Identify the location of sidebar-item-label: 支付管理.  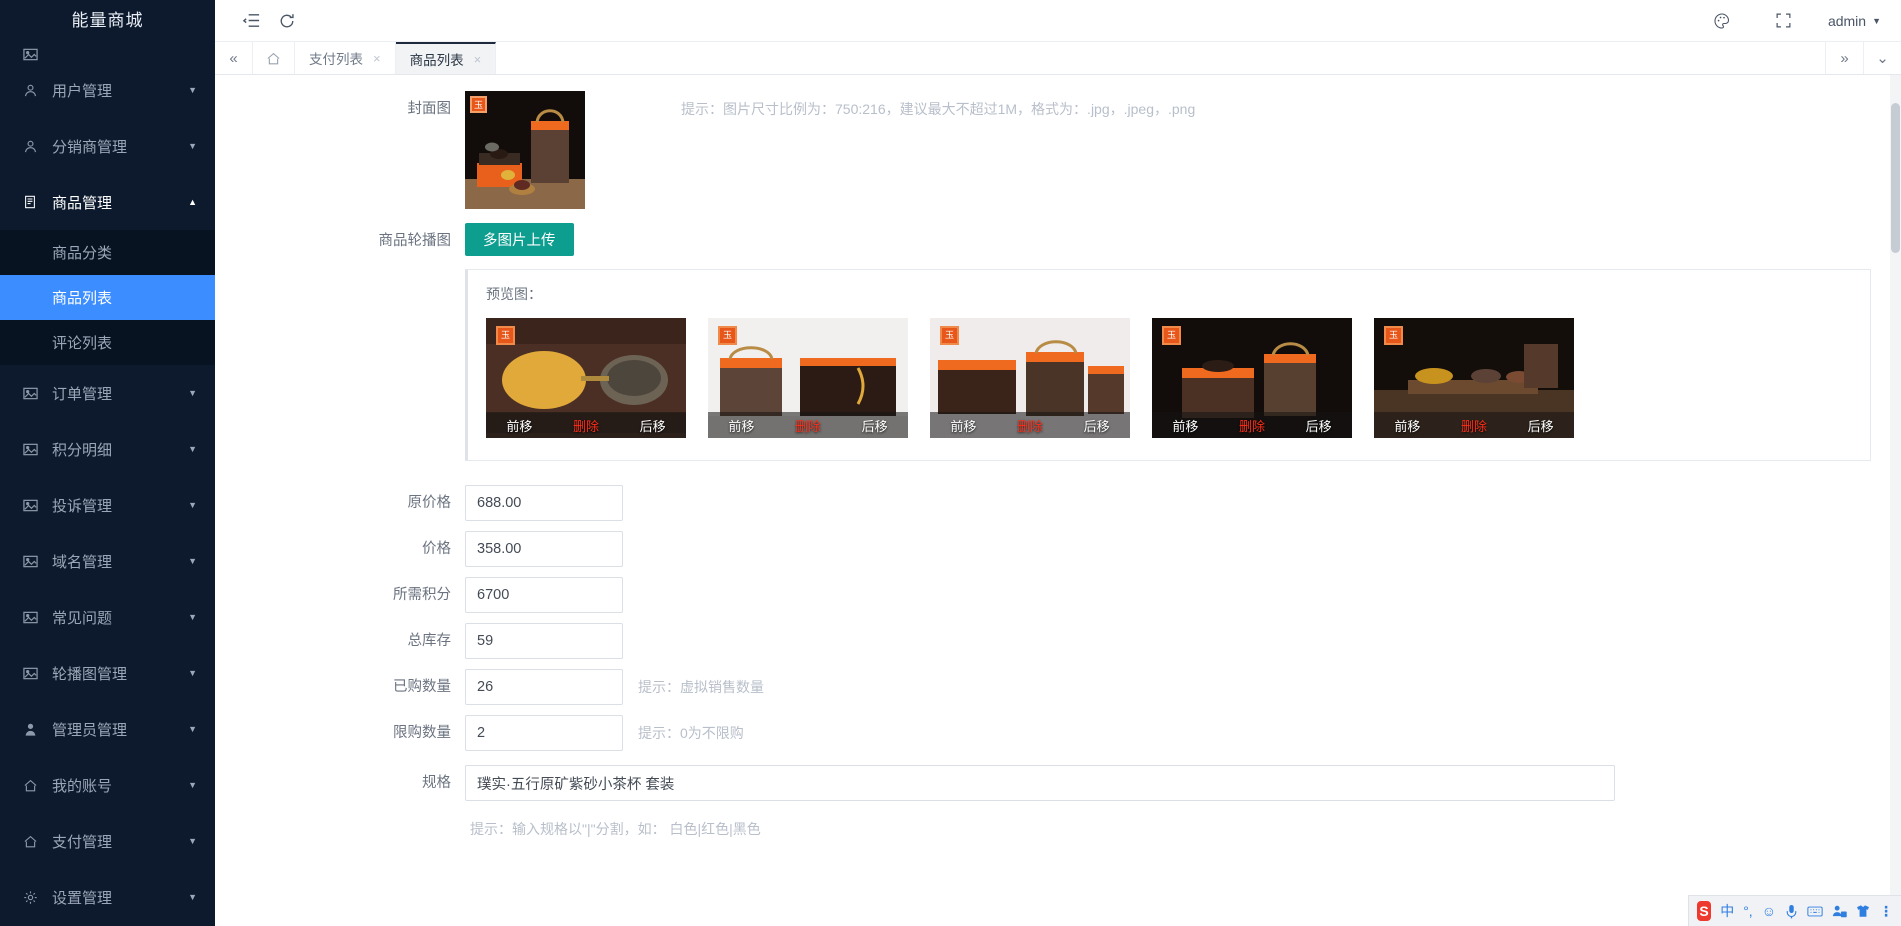
(82, 842).